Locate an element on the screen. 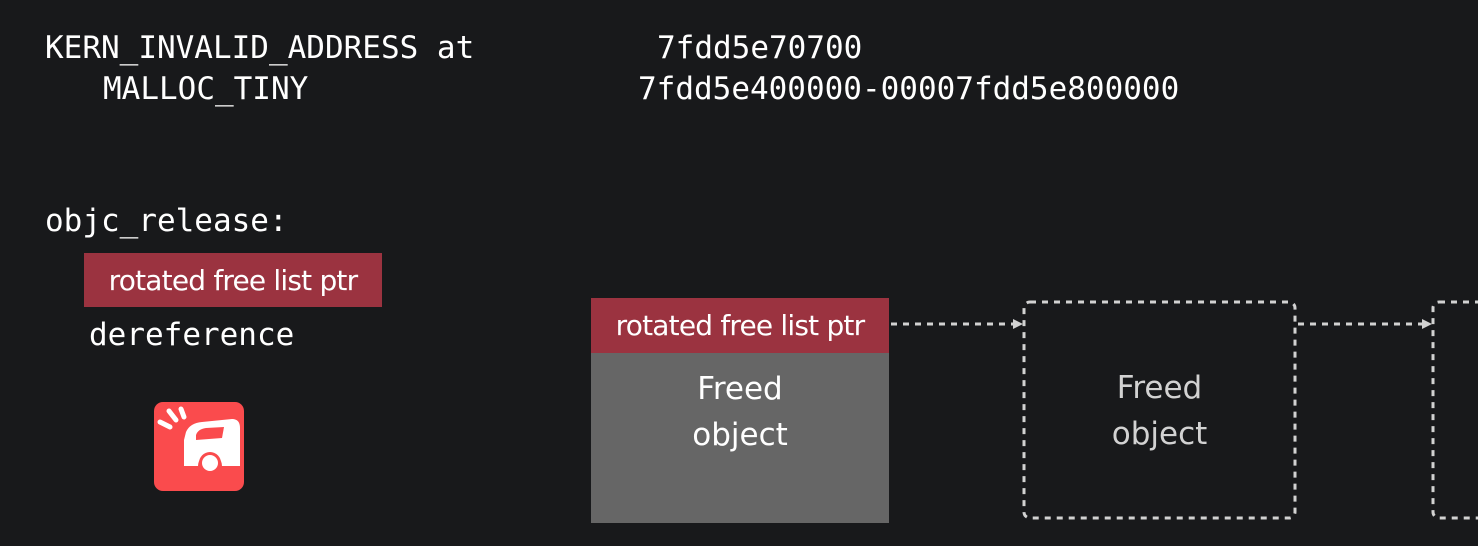  dashed-object-label: Freed object is located at coordinates (1159, 411).